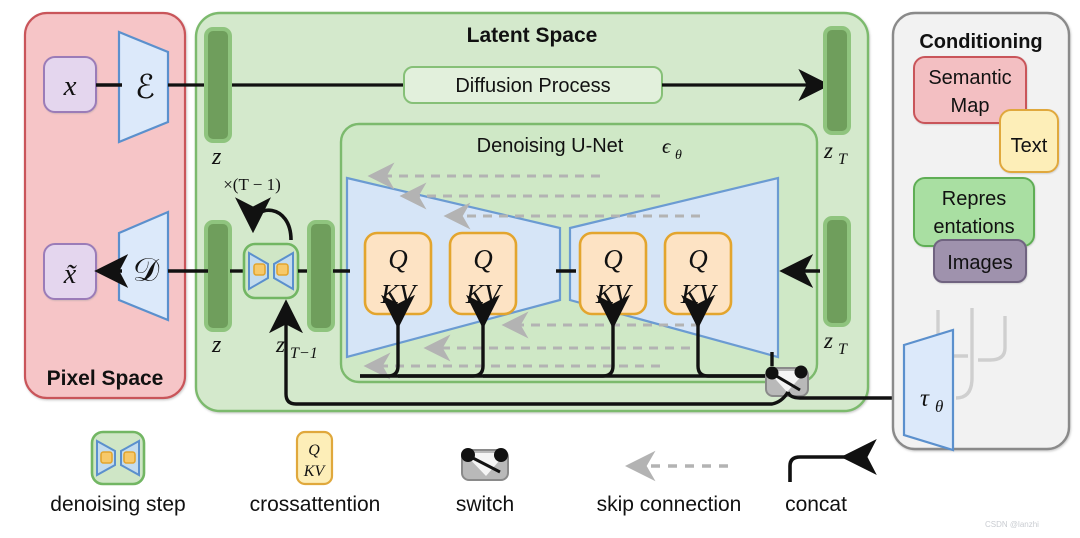 This screenshot has height=538, width=1080. Describe the element at coordinates (1012, 524) in the screenshot. I see `watermark: CSDN @lanzhi` at that location.